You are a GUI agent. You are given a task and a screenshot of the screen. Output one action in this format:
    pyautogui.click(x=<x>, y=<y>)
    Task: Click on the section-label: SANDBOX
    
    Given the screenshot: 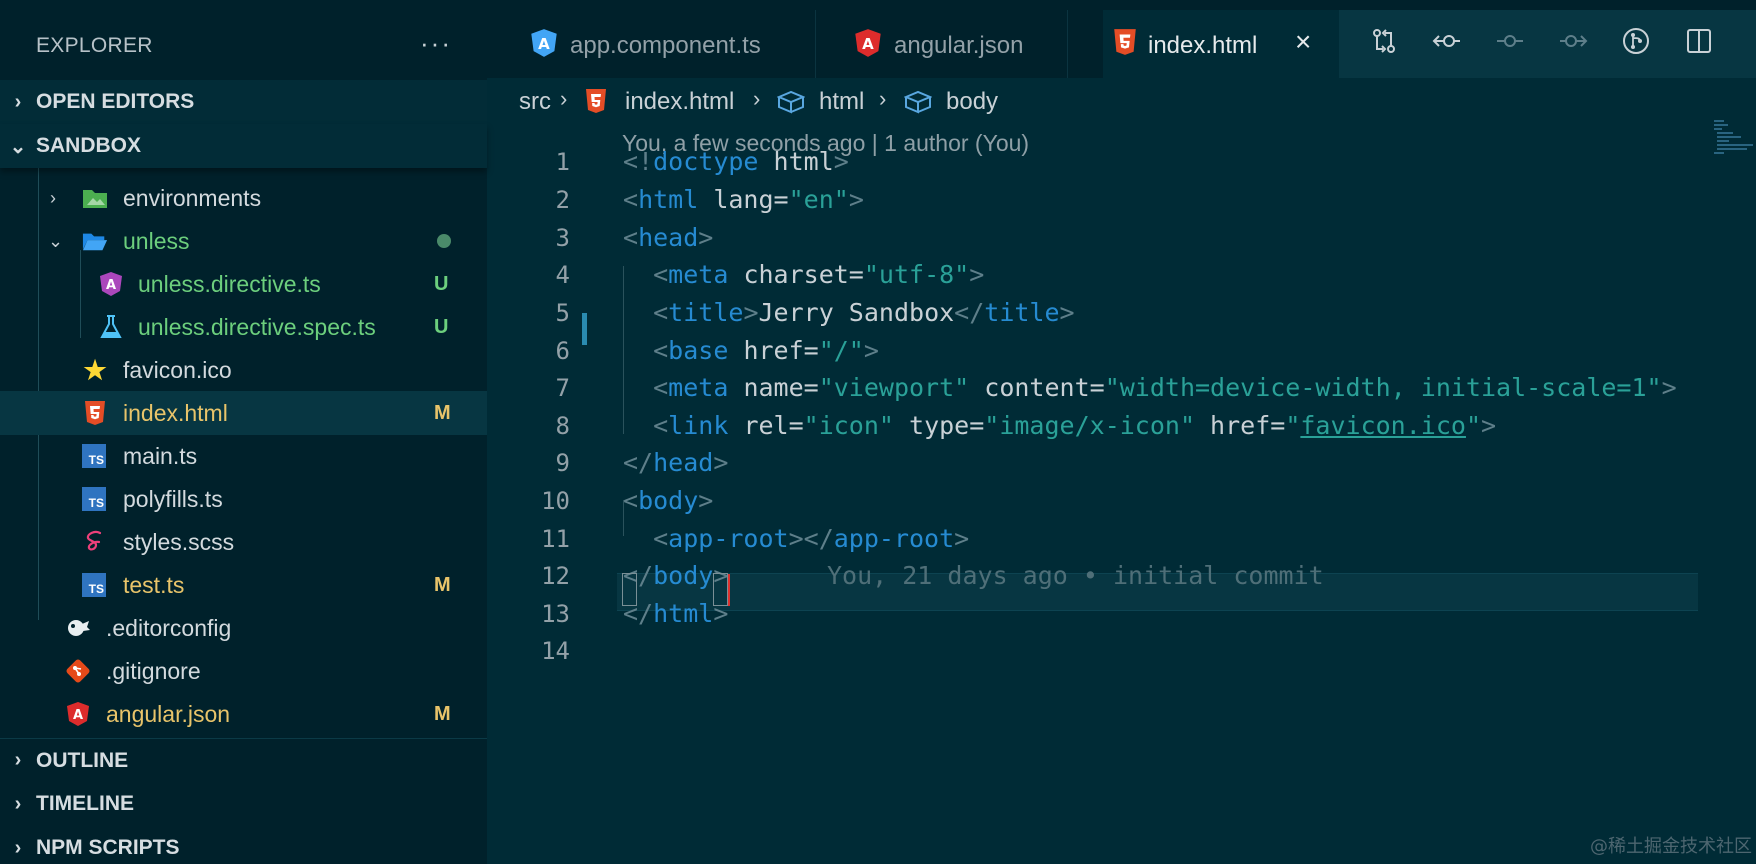 What is the action you would take?
    pyautogui.click(x=89, y=145)
    